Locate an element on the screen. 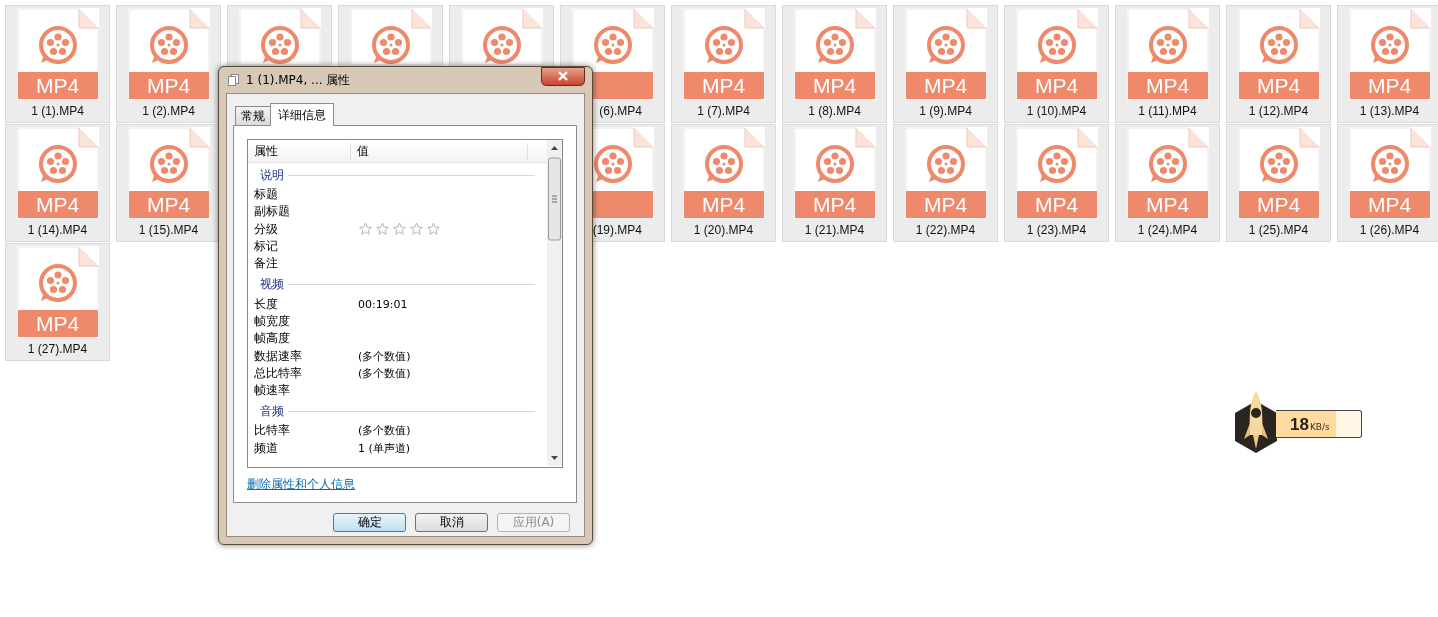 Image resolution: width=1438 pixels, height=617 pixels. file-item: MP4 1 (7).MP4 is located at coordinates (723, 64).